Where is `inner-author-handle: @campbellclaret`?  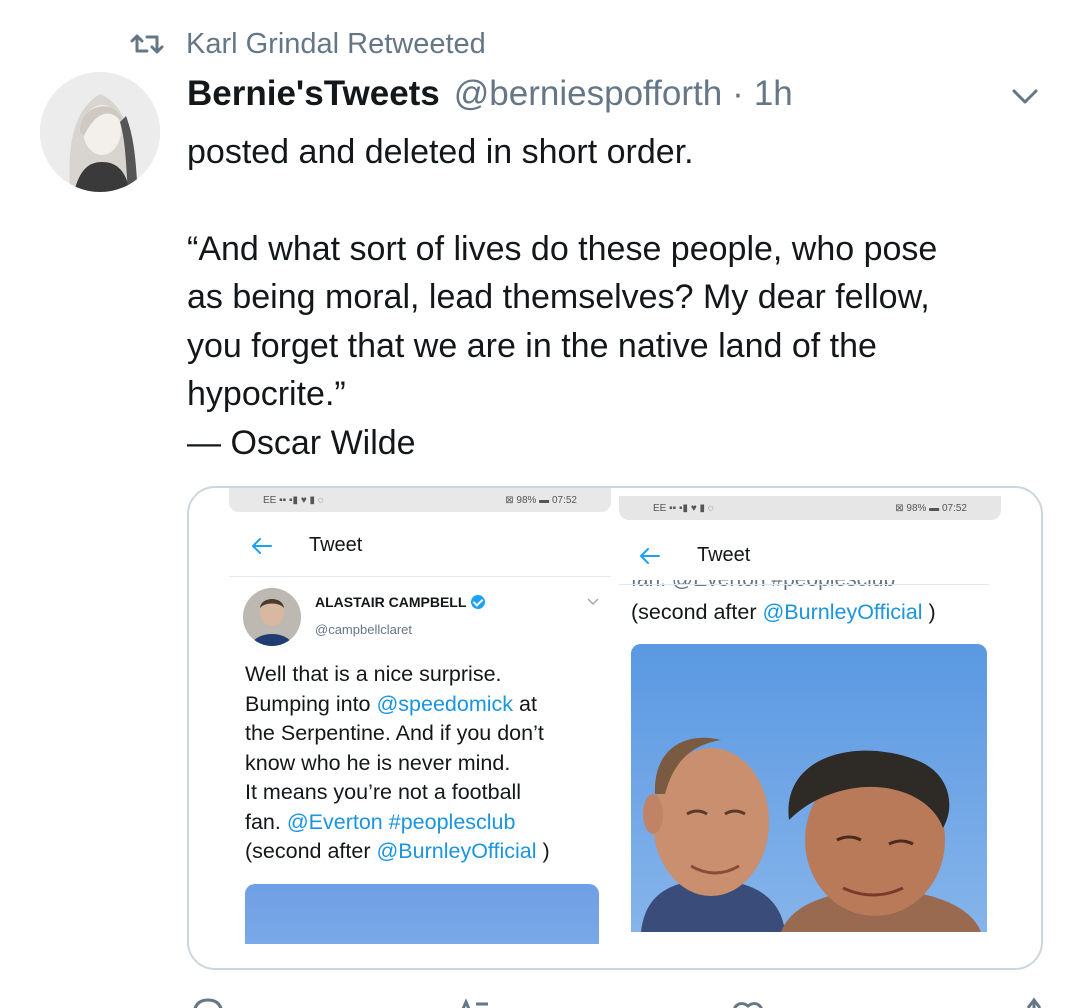 inner-author-handle: @campbellclaret is located at coordinates (364, 629).